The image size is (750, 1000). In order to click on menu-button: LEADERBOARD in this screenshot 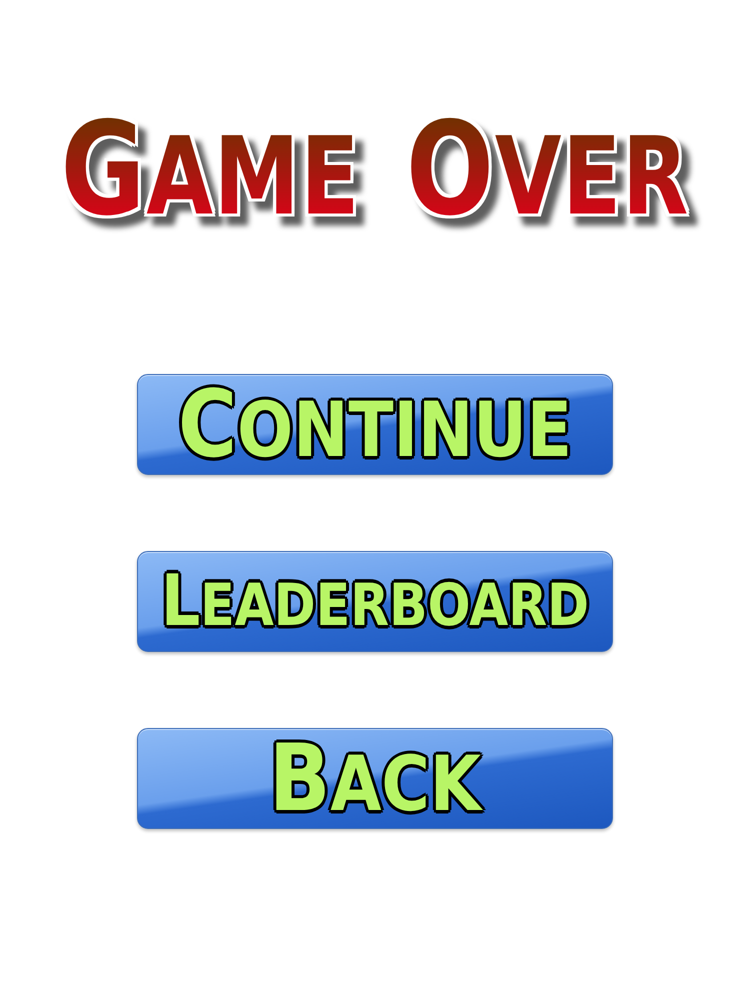, I will do `click(375, 601)`.